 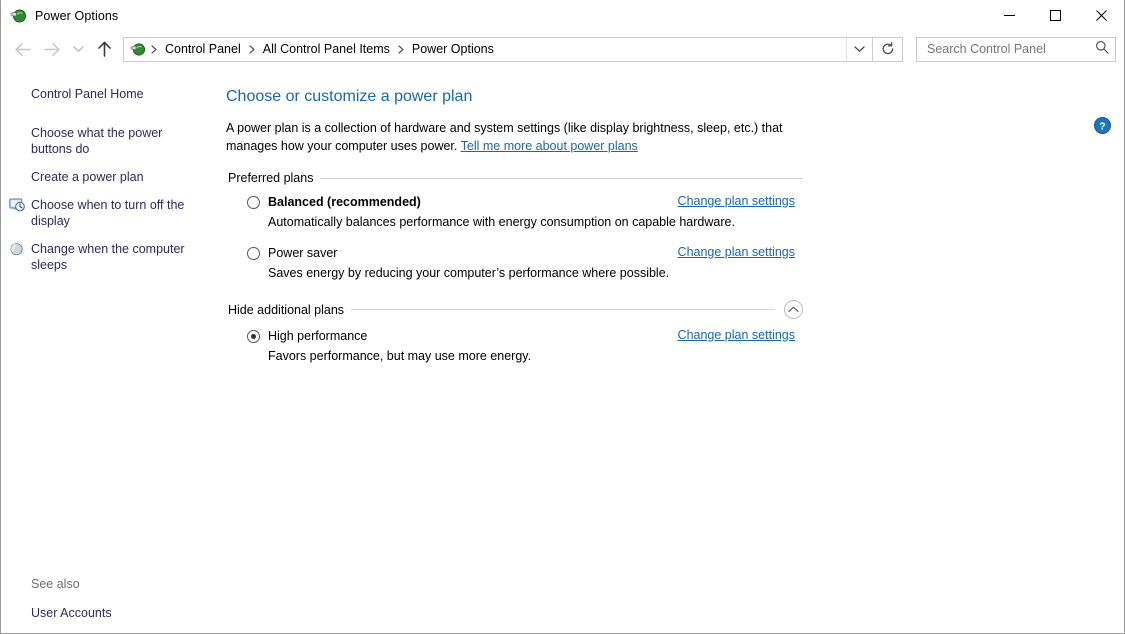 I want to click on sidebar-item-user-accounts: User Accounts, so click(x=101, y=613).